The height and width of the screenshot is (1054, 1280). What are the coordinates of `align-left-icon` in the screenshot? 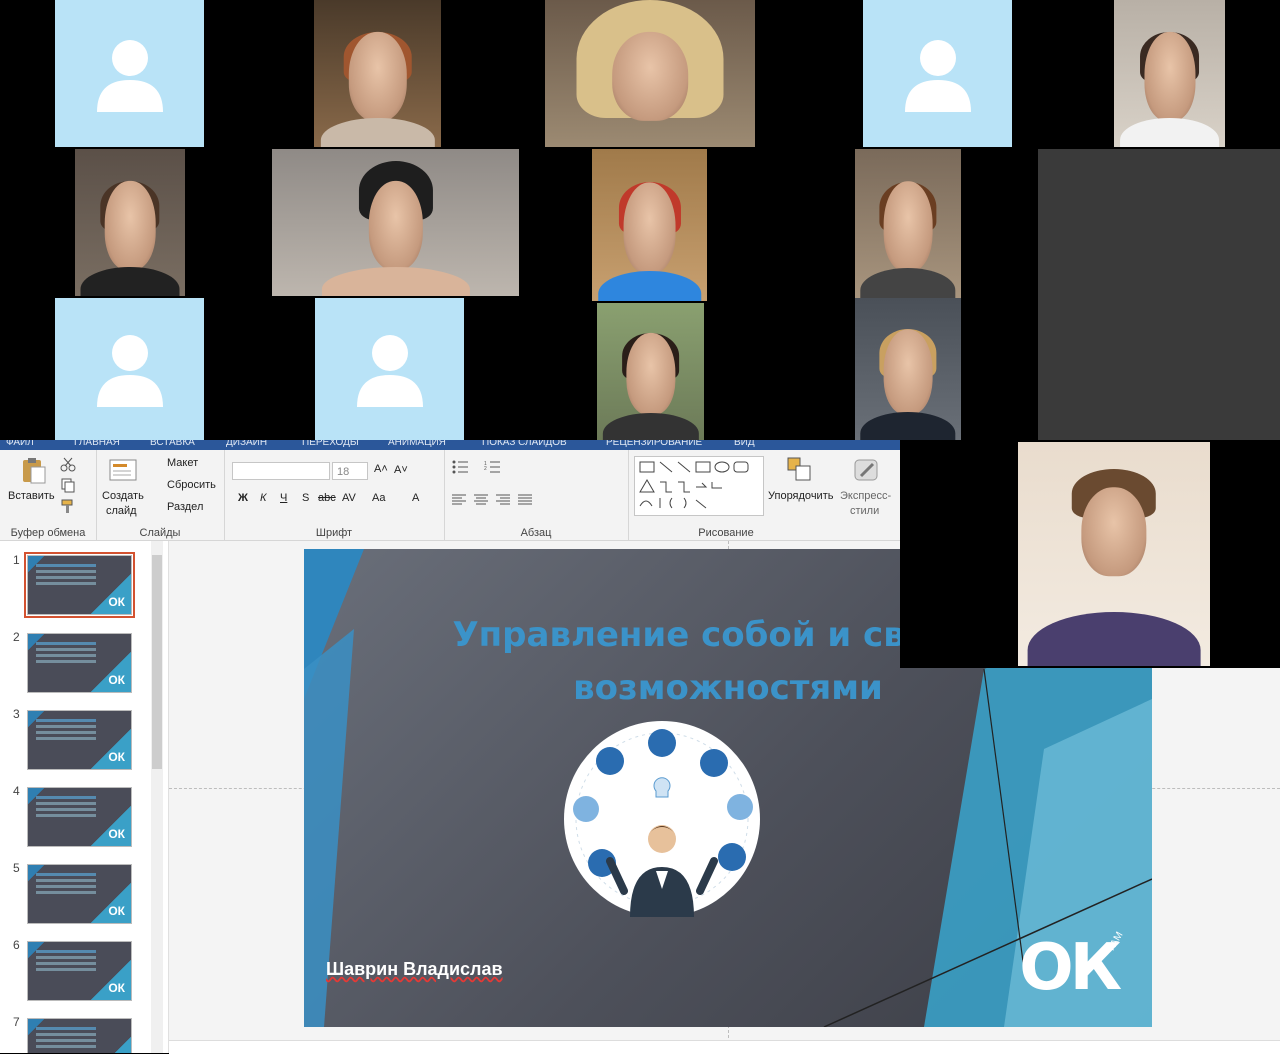 It's located at (459, 500).